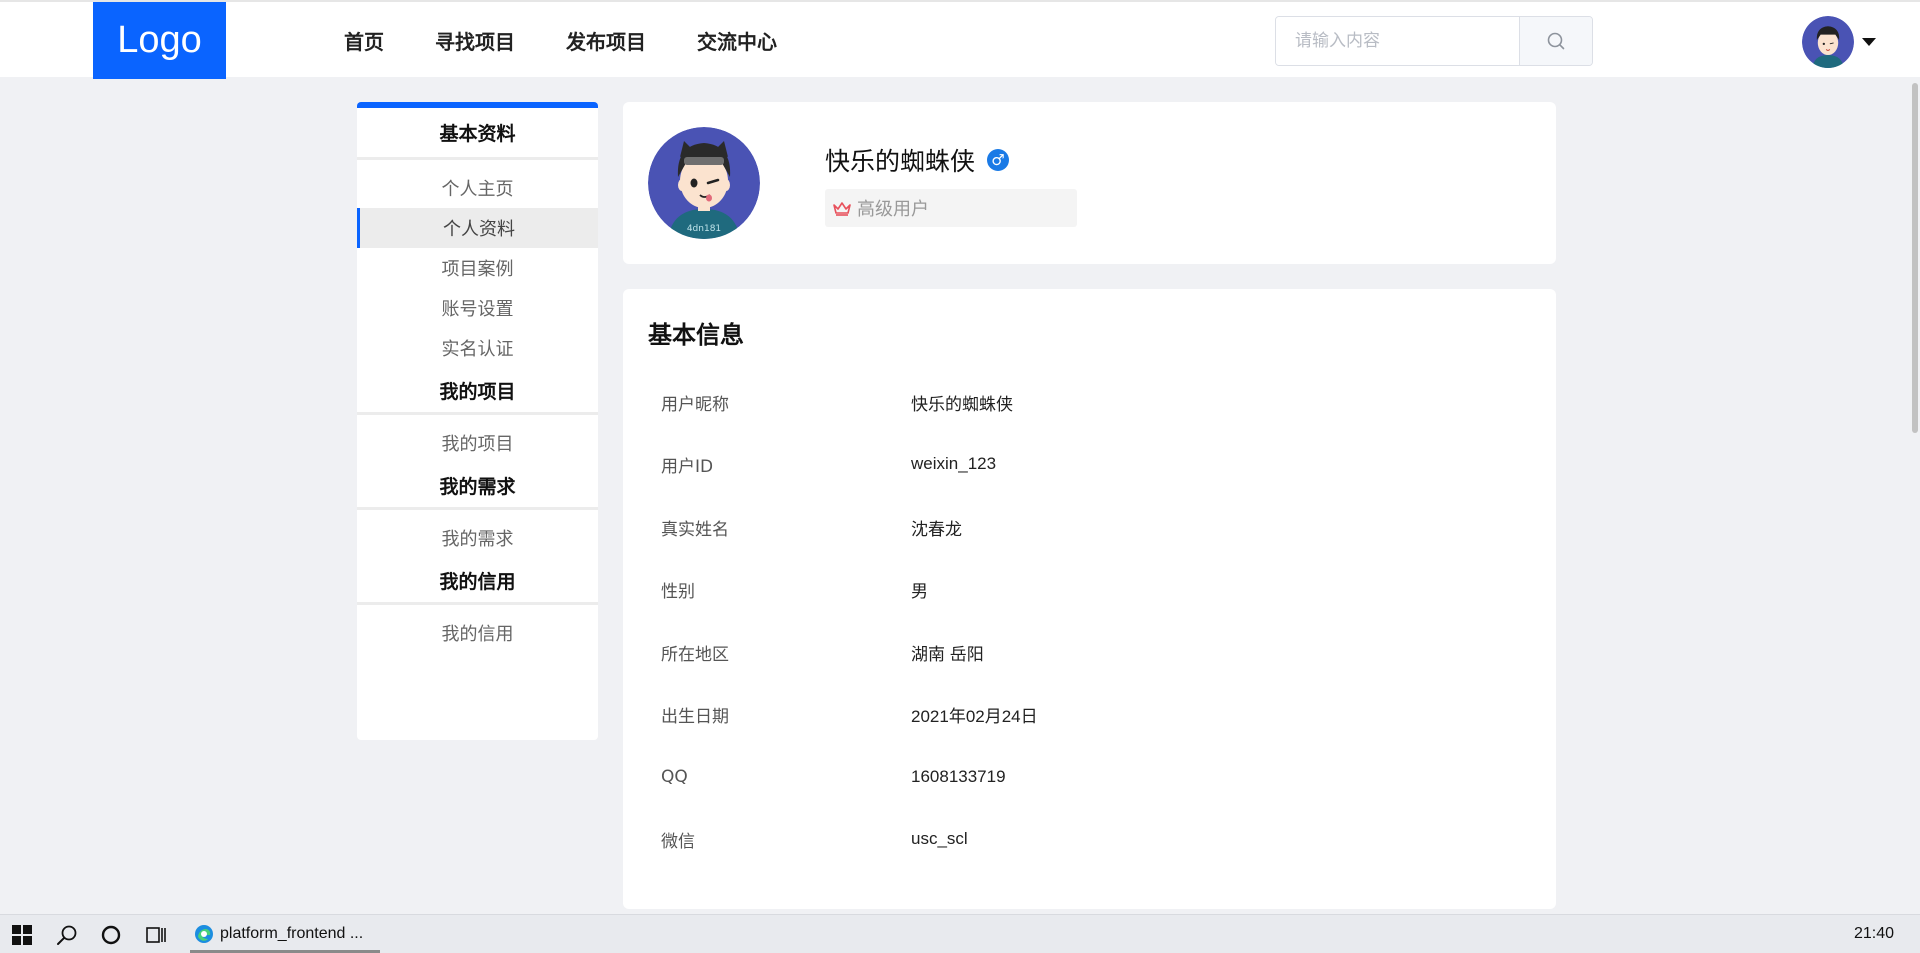  I want to click on svg-text: 4dn181, so click(704, 229).